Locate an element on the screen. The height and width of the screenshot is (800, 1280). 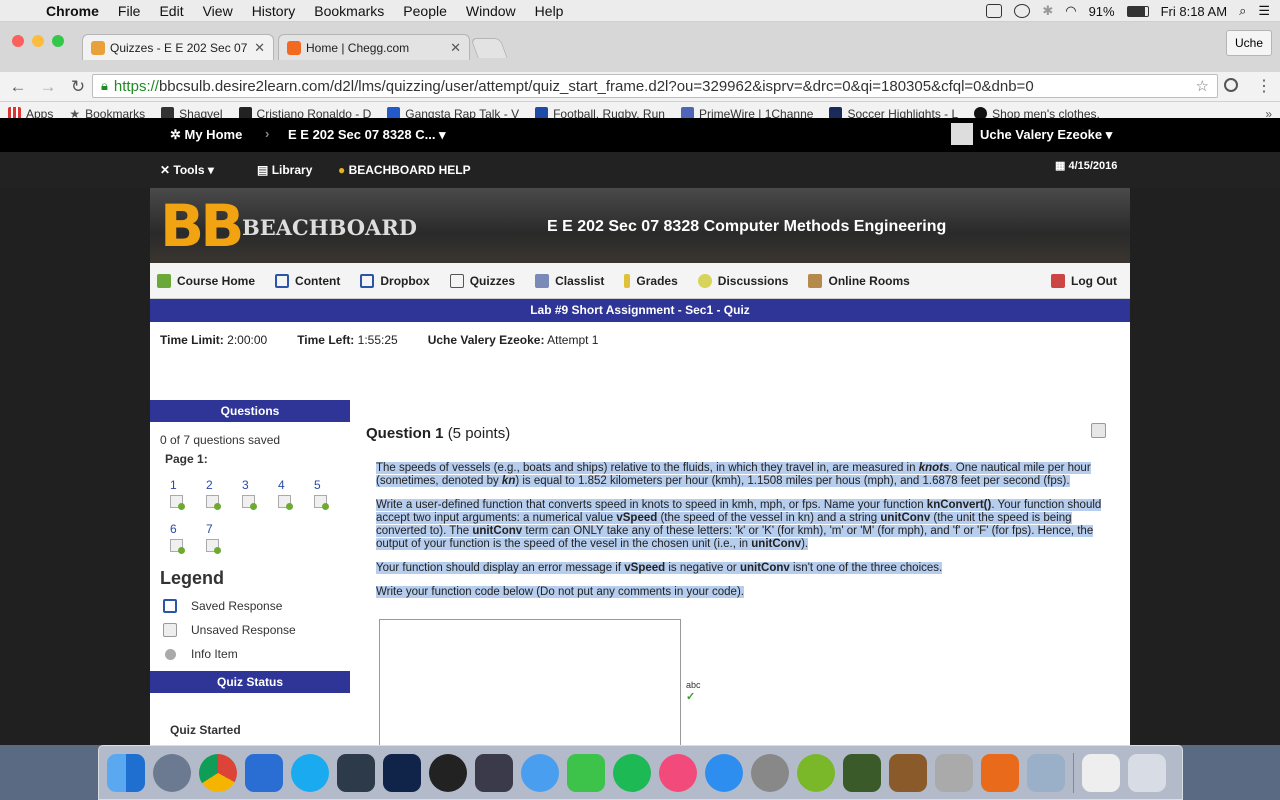
documents-stack-icon is located at coordinates (1101, 772).